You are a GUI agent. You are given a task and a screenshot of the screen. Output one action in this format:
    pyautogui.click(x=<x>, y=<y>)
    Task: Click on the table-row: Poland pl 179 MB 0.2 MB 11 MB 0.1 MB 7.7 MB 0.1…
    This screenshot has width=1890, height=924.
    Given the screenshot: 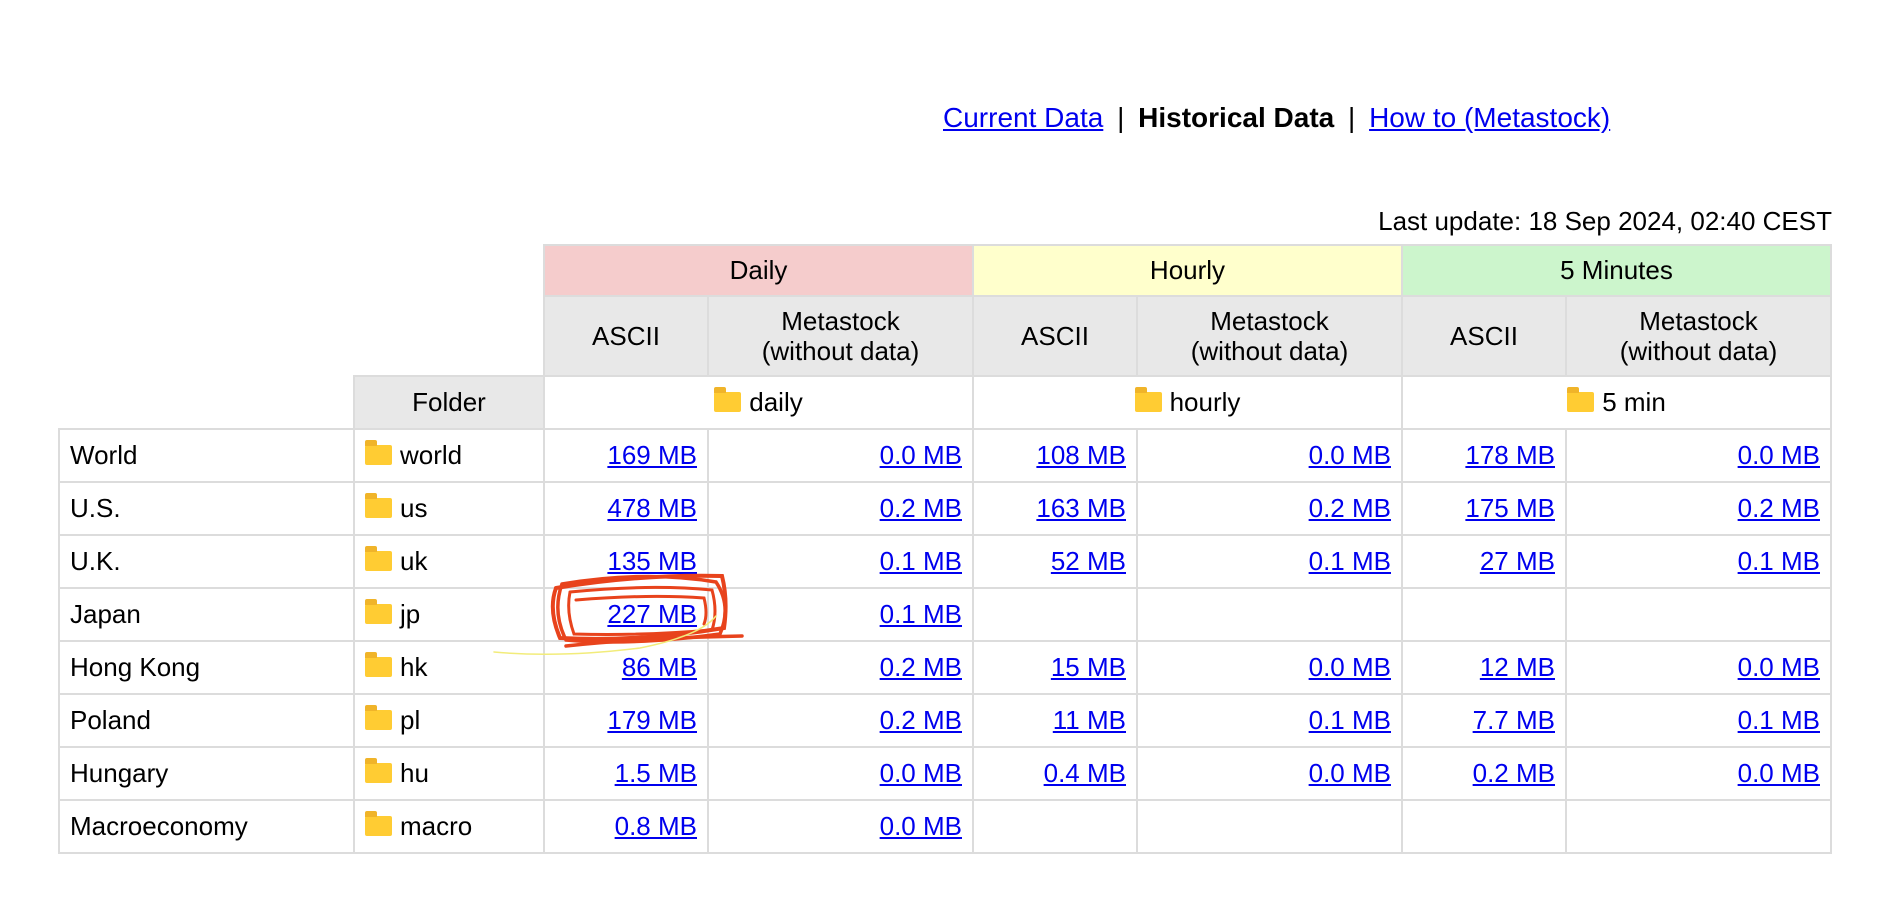 What is the action you would take?
    pyautogui.click(x=945, y=720)
    